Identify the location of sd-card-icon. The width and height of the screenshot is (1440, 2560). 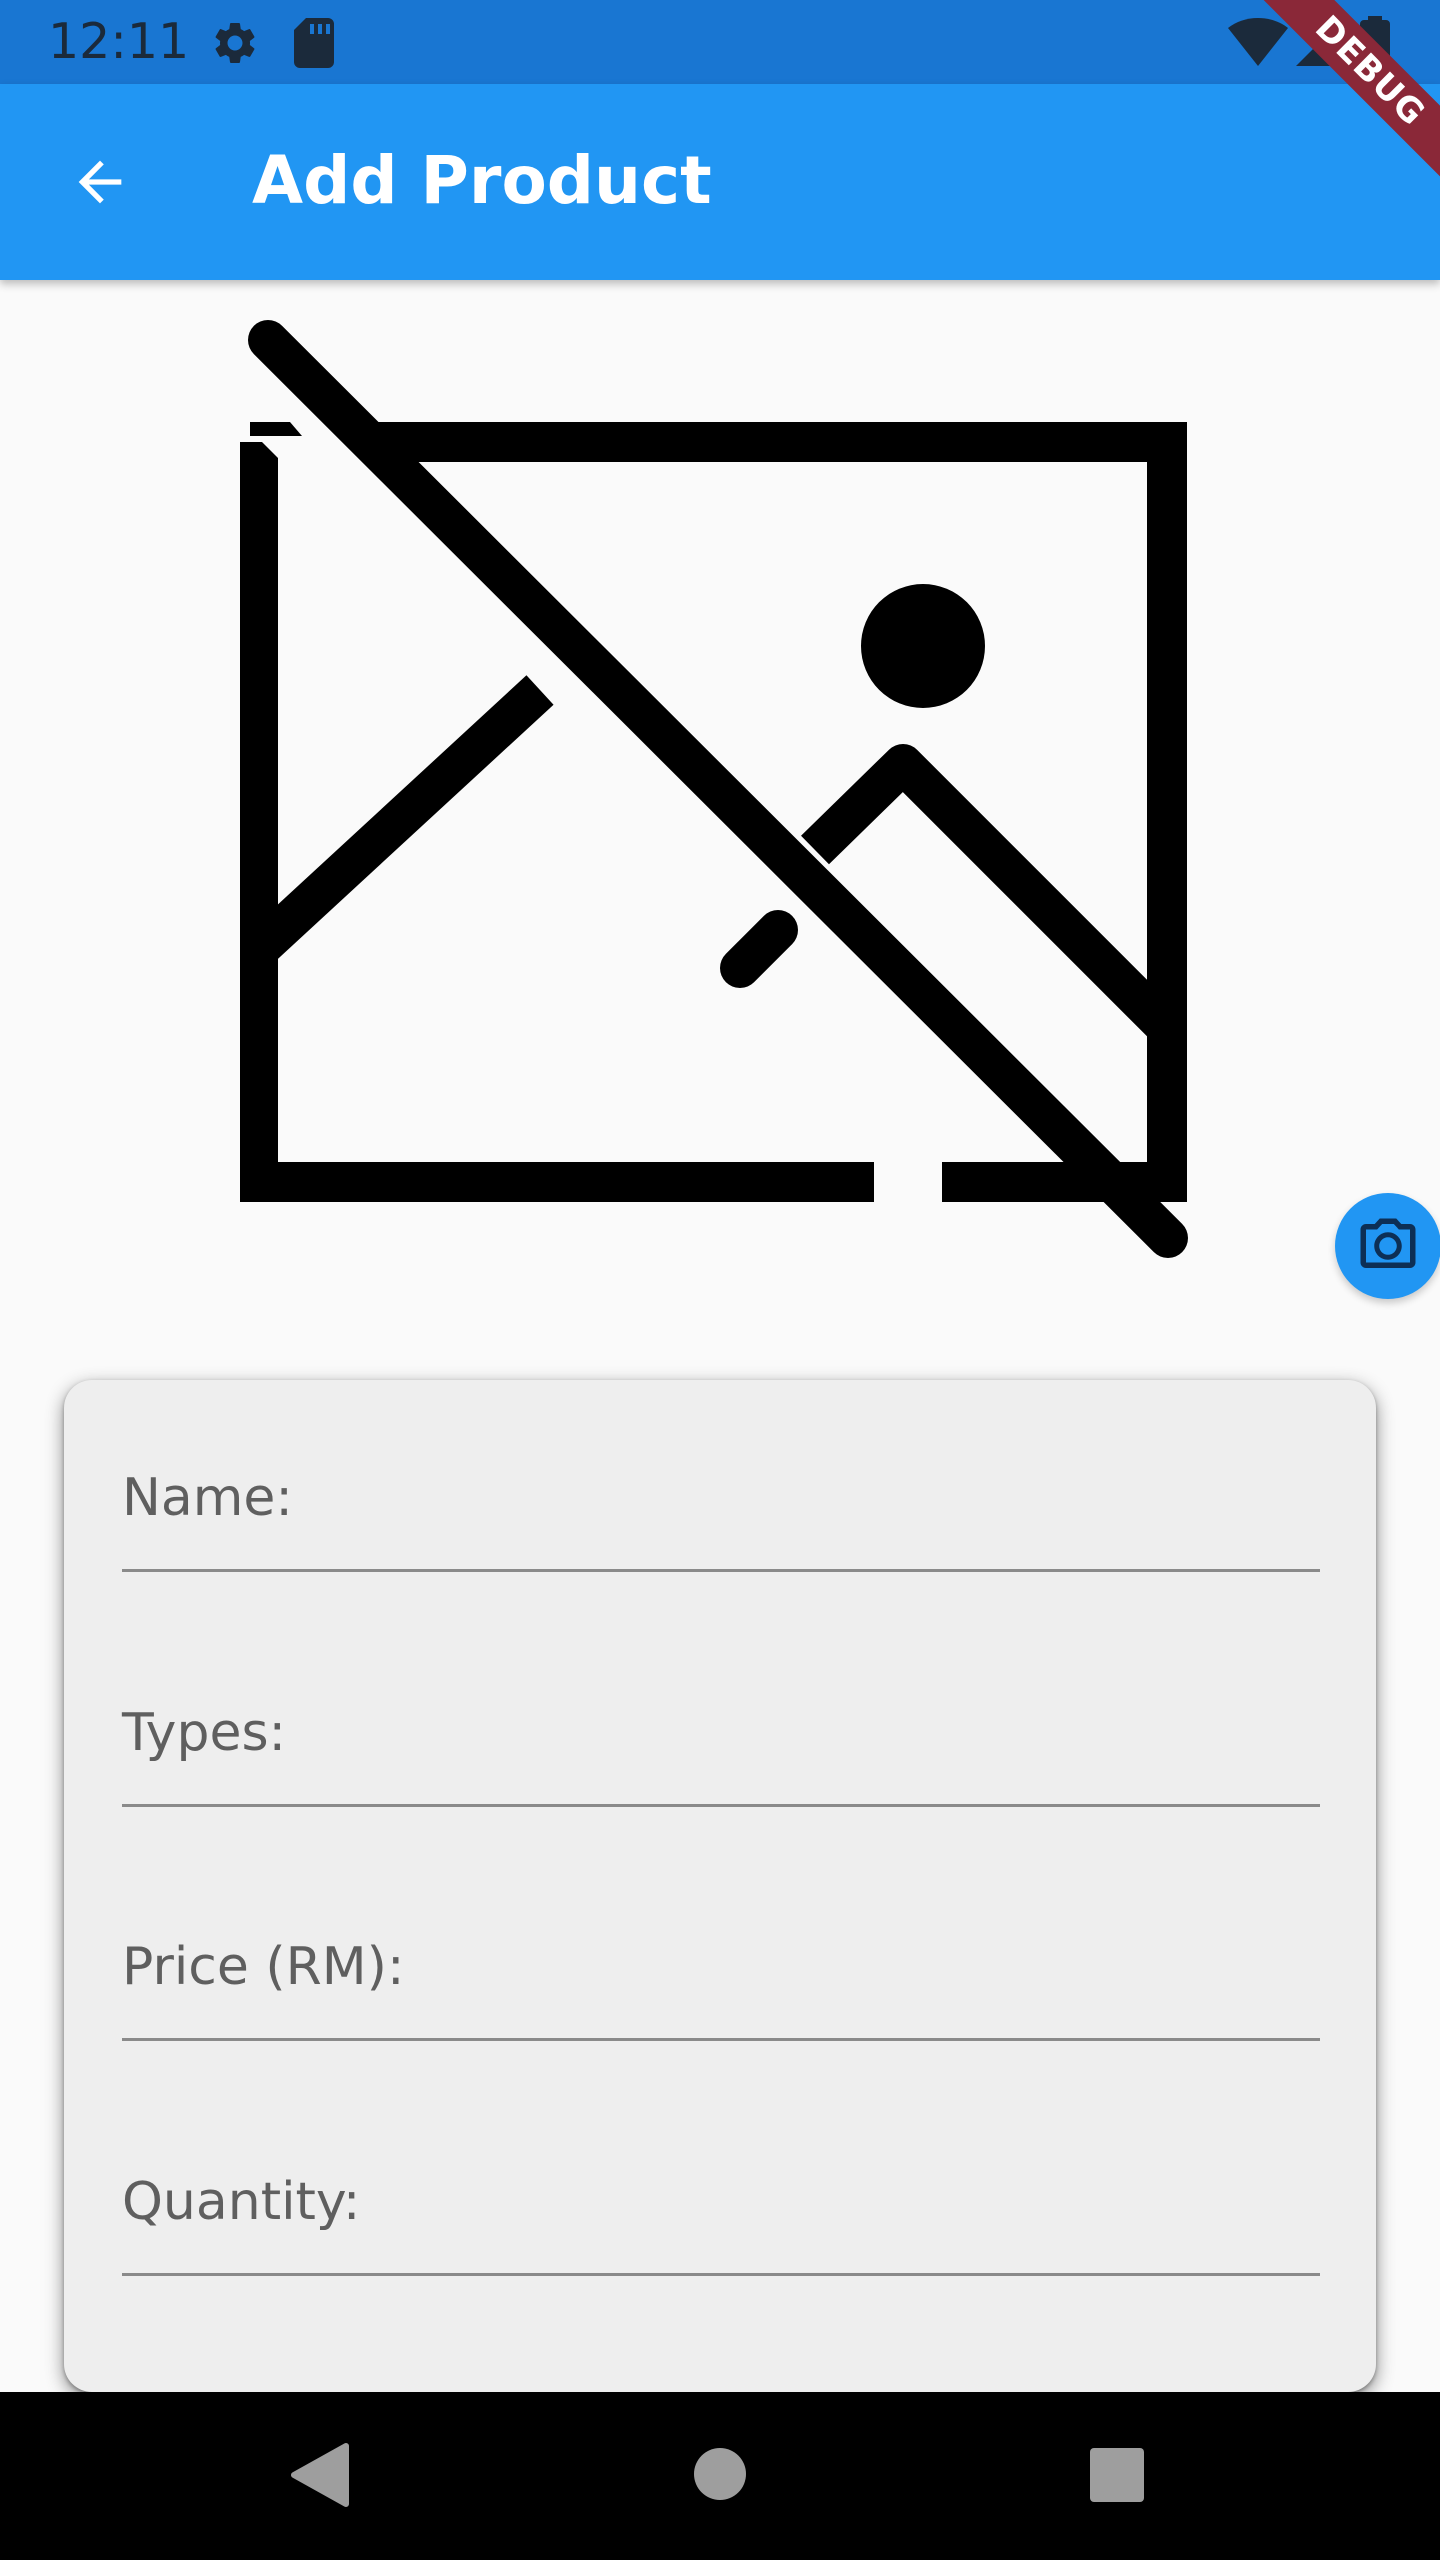
(314, 43).